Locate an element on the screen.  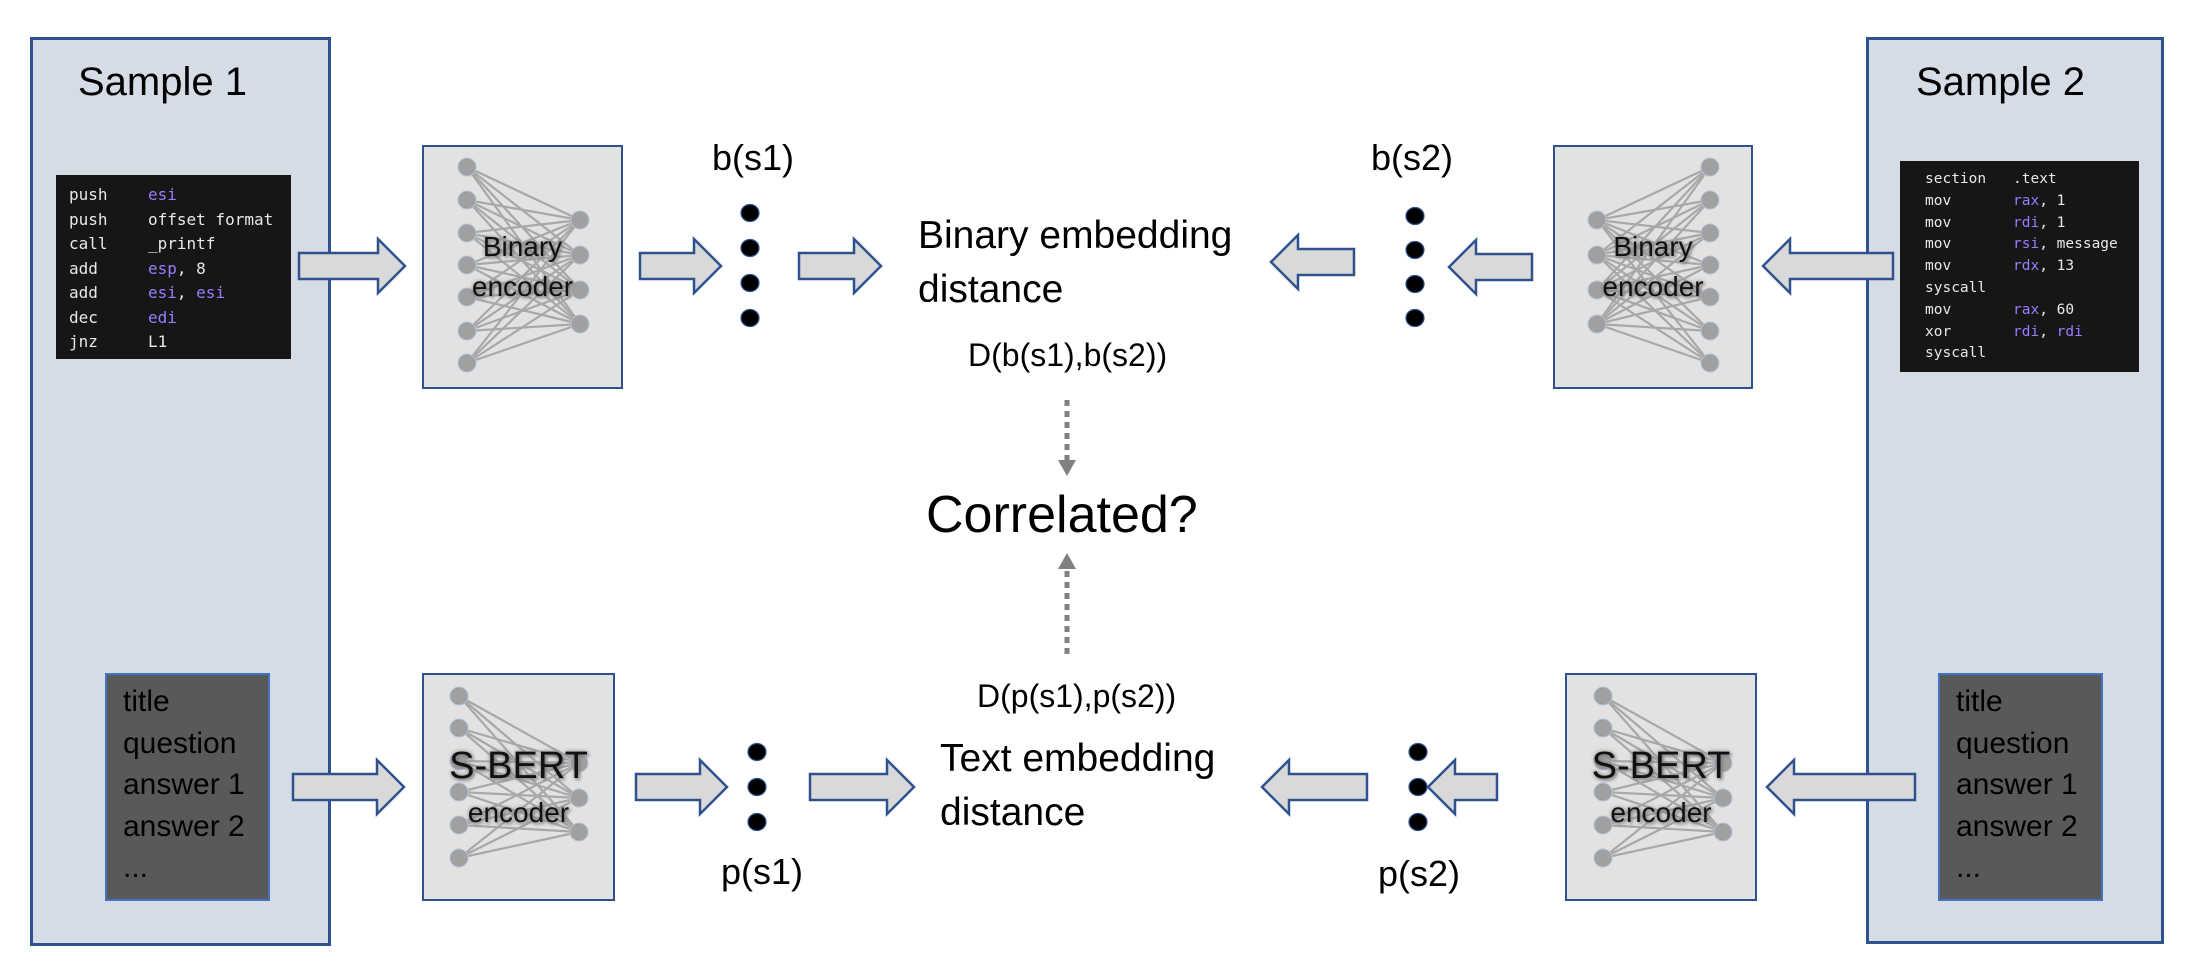
arrow-binary-encoder-to-b-s1 is located at coordinates (680, 266).